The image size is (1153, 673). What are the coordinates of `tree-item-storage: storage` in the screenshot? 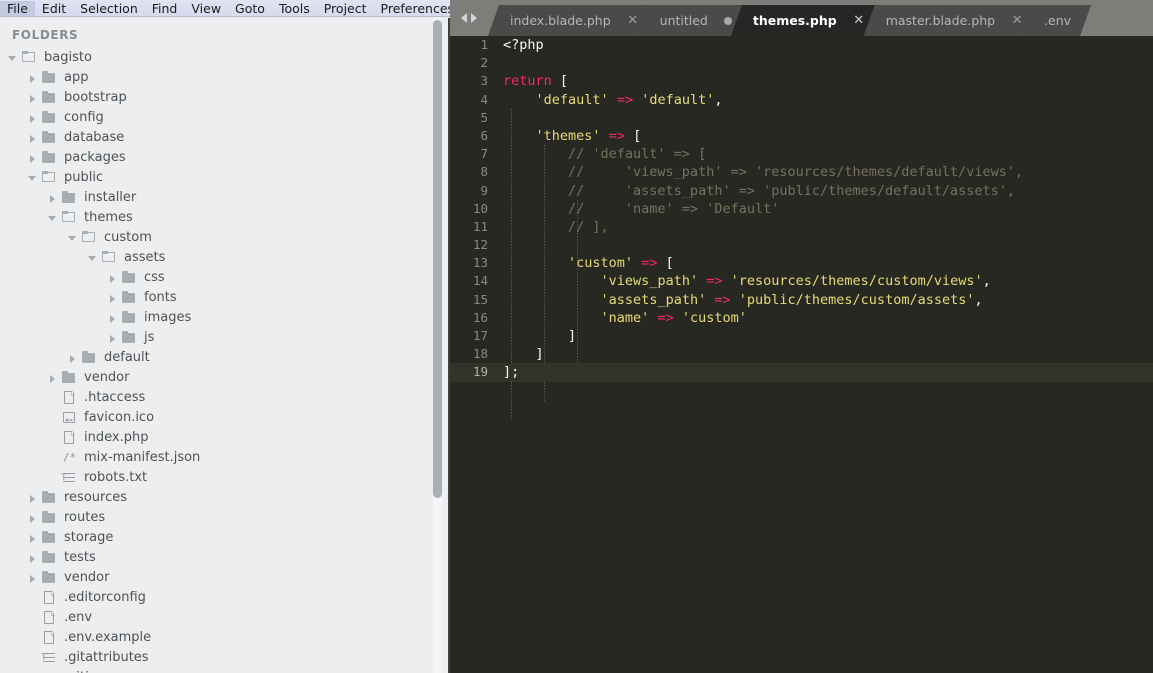 It's located at (225, 538).